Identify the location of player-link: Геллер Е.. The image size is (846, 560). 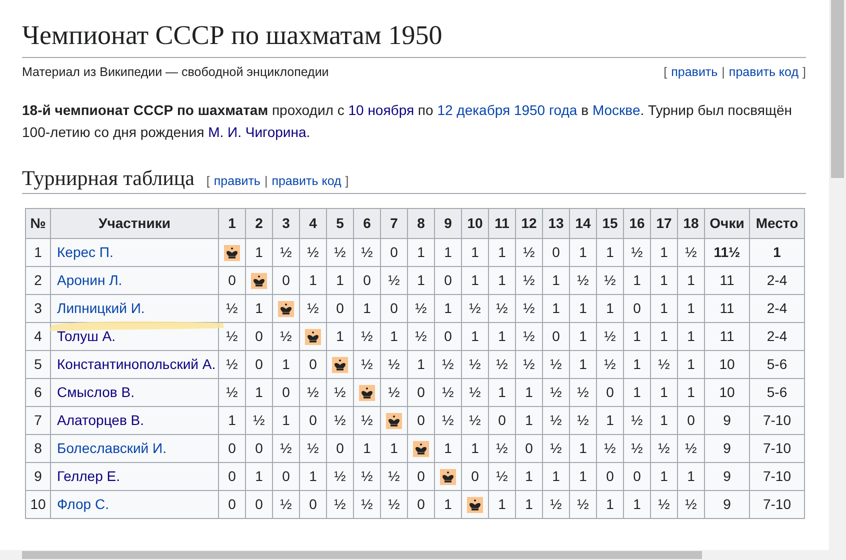
(88, 476).